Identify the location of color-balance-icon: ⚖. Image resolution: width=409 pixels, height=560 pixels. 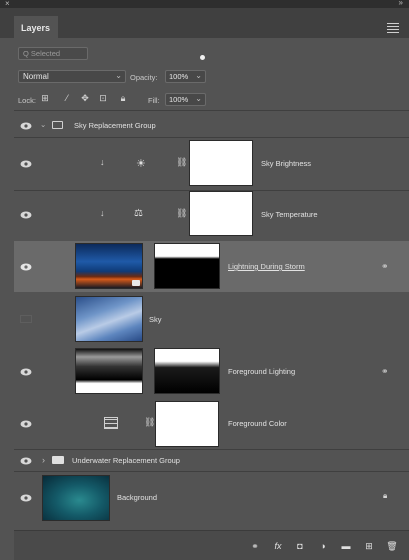
(138, 213).